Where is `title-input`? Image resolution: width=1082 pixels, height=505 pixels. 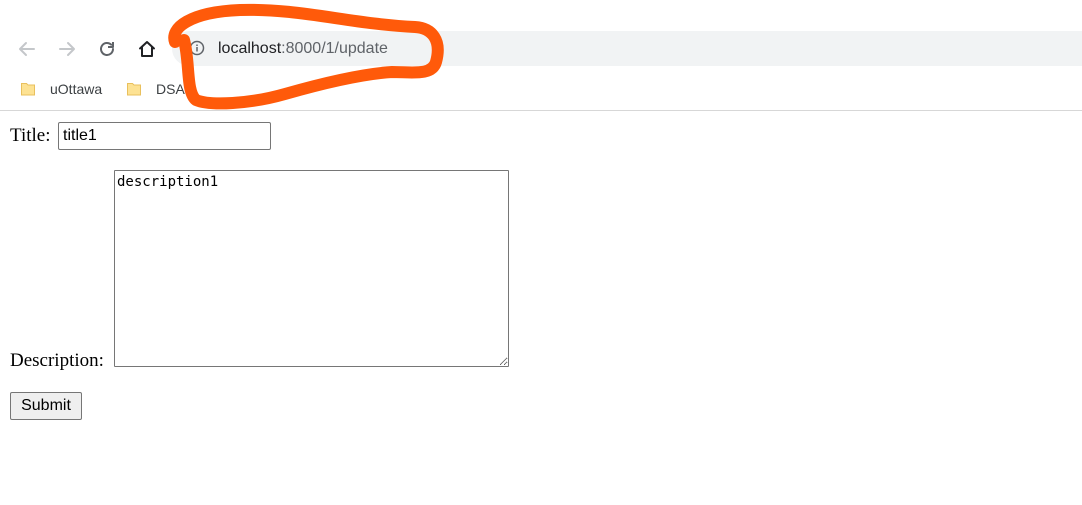 title-input is located at coordinates (164, 136).